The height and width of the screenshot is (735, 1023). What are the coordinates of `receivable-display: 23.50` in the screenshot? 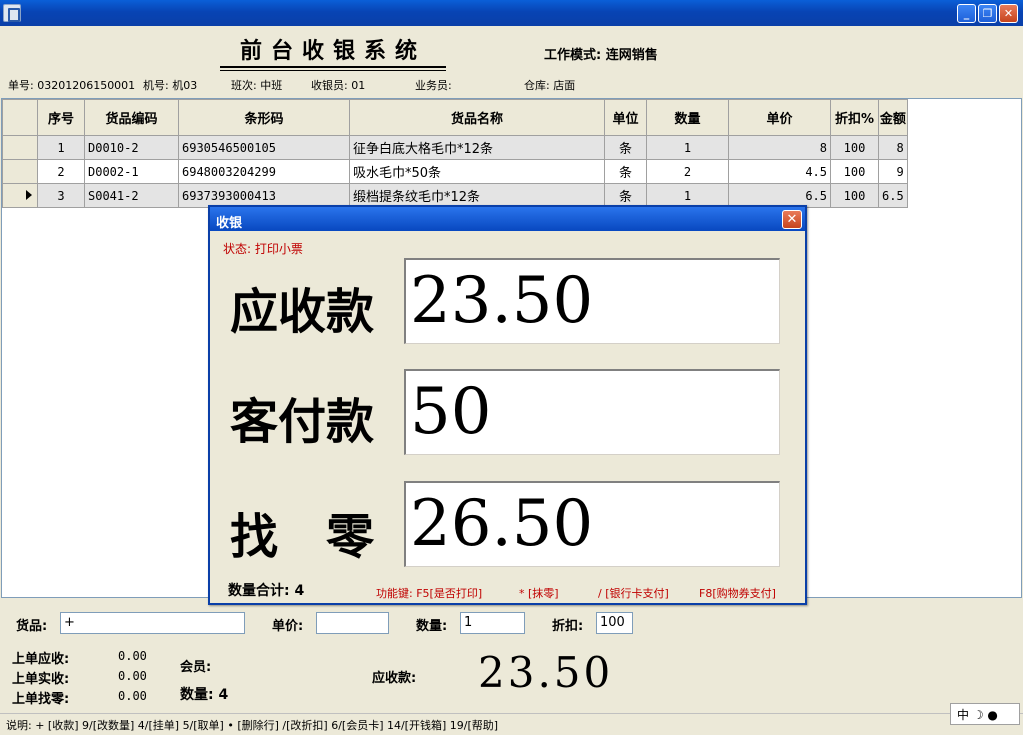 It's located at (592, 301).